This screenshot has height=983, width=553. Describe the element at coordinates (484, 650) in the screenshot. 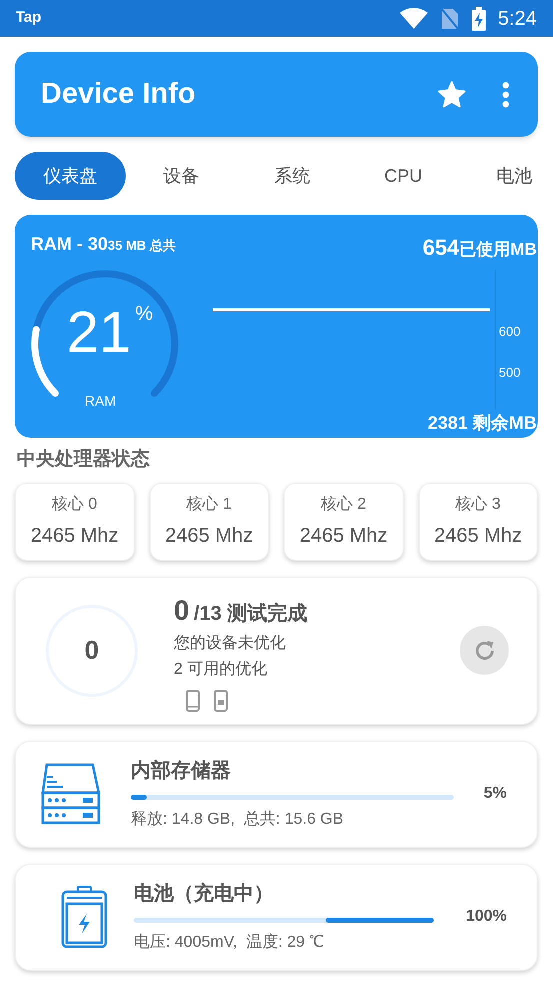

I see `refresh-button` at that location.